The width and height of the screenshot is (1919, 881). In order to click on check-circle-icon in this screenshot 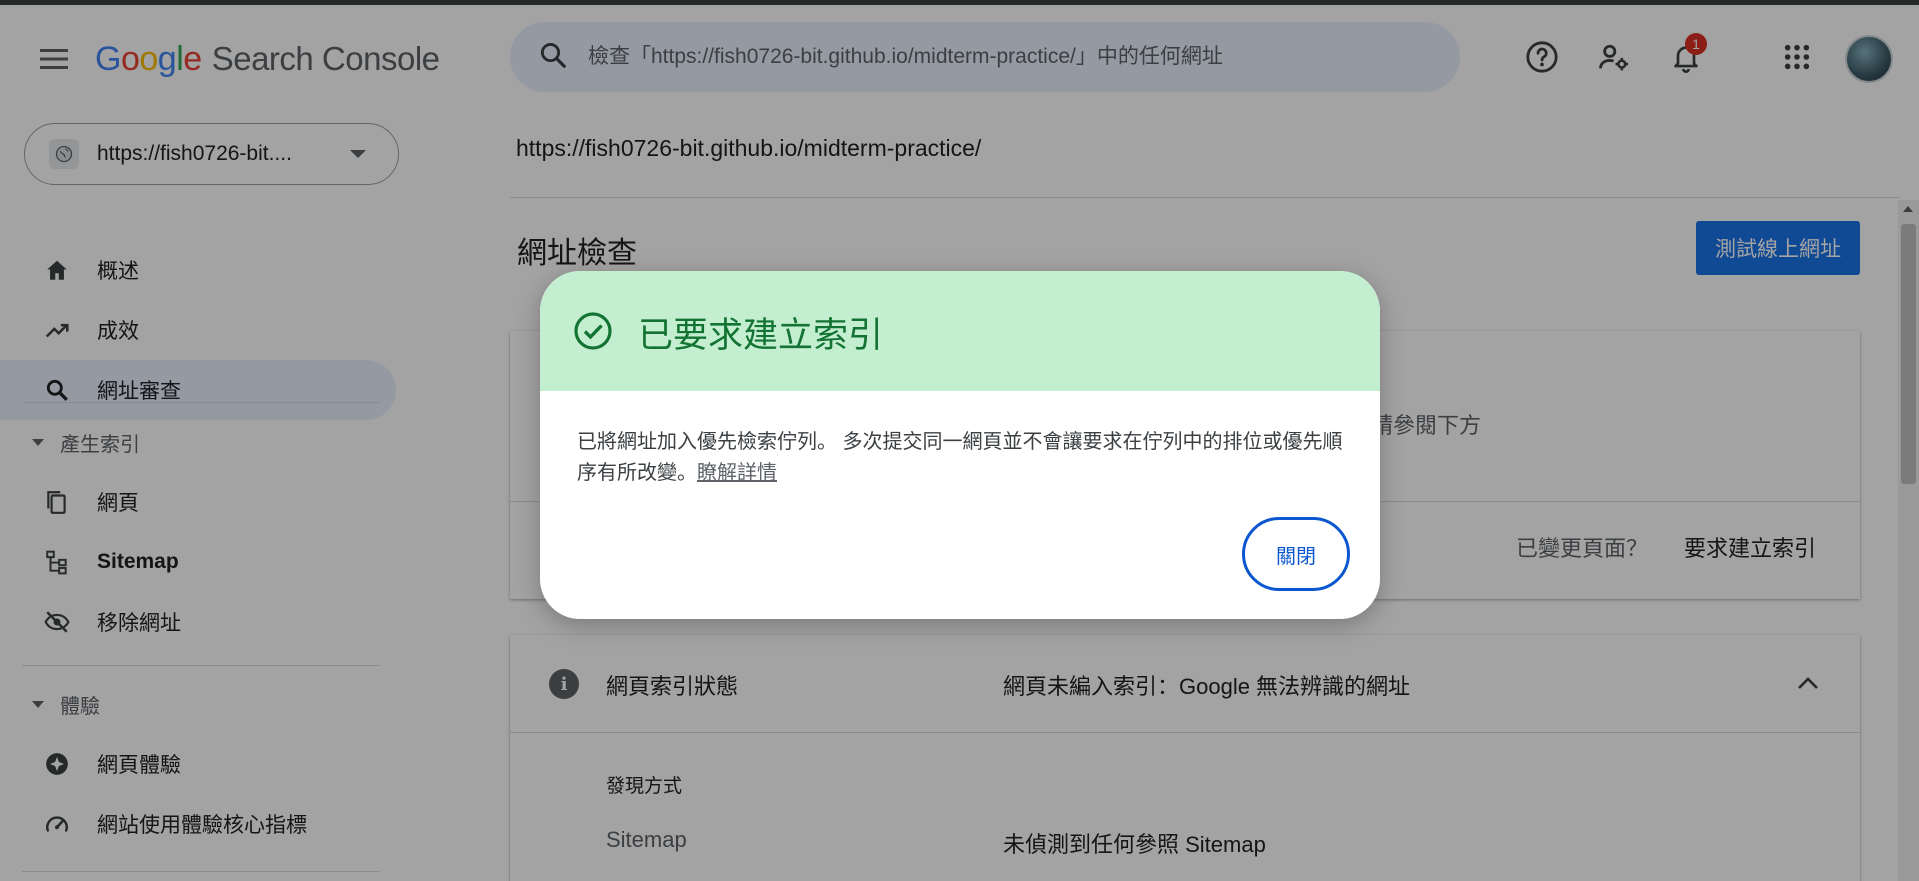, I will do `click(593, 331)`.